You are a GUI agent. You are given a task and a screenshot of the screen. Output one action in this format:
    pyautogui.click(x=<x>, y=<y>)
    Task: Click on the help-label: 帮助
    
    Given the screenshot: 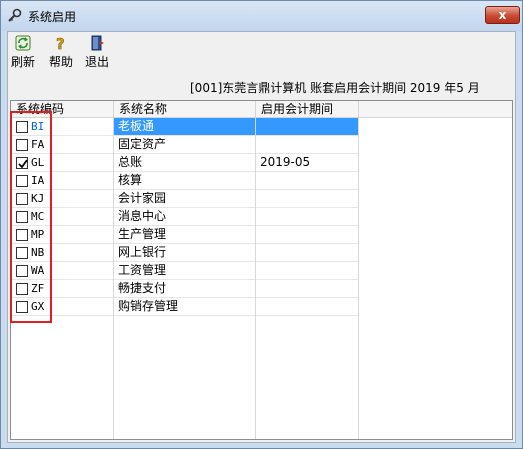 What is the action you would take?
    pyautogui.click(x=60, y=62)
    